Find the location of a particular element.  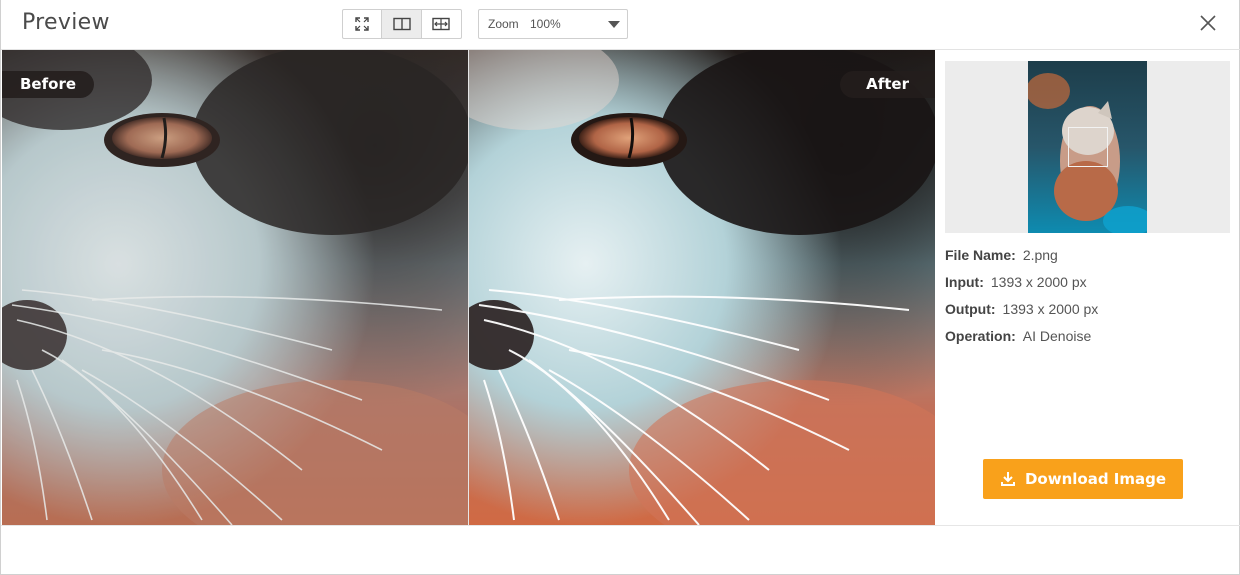

file-name-row: File Name: 2.png is located at coordinates (1001, 255).